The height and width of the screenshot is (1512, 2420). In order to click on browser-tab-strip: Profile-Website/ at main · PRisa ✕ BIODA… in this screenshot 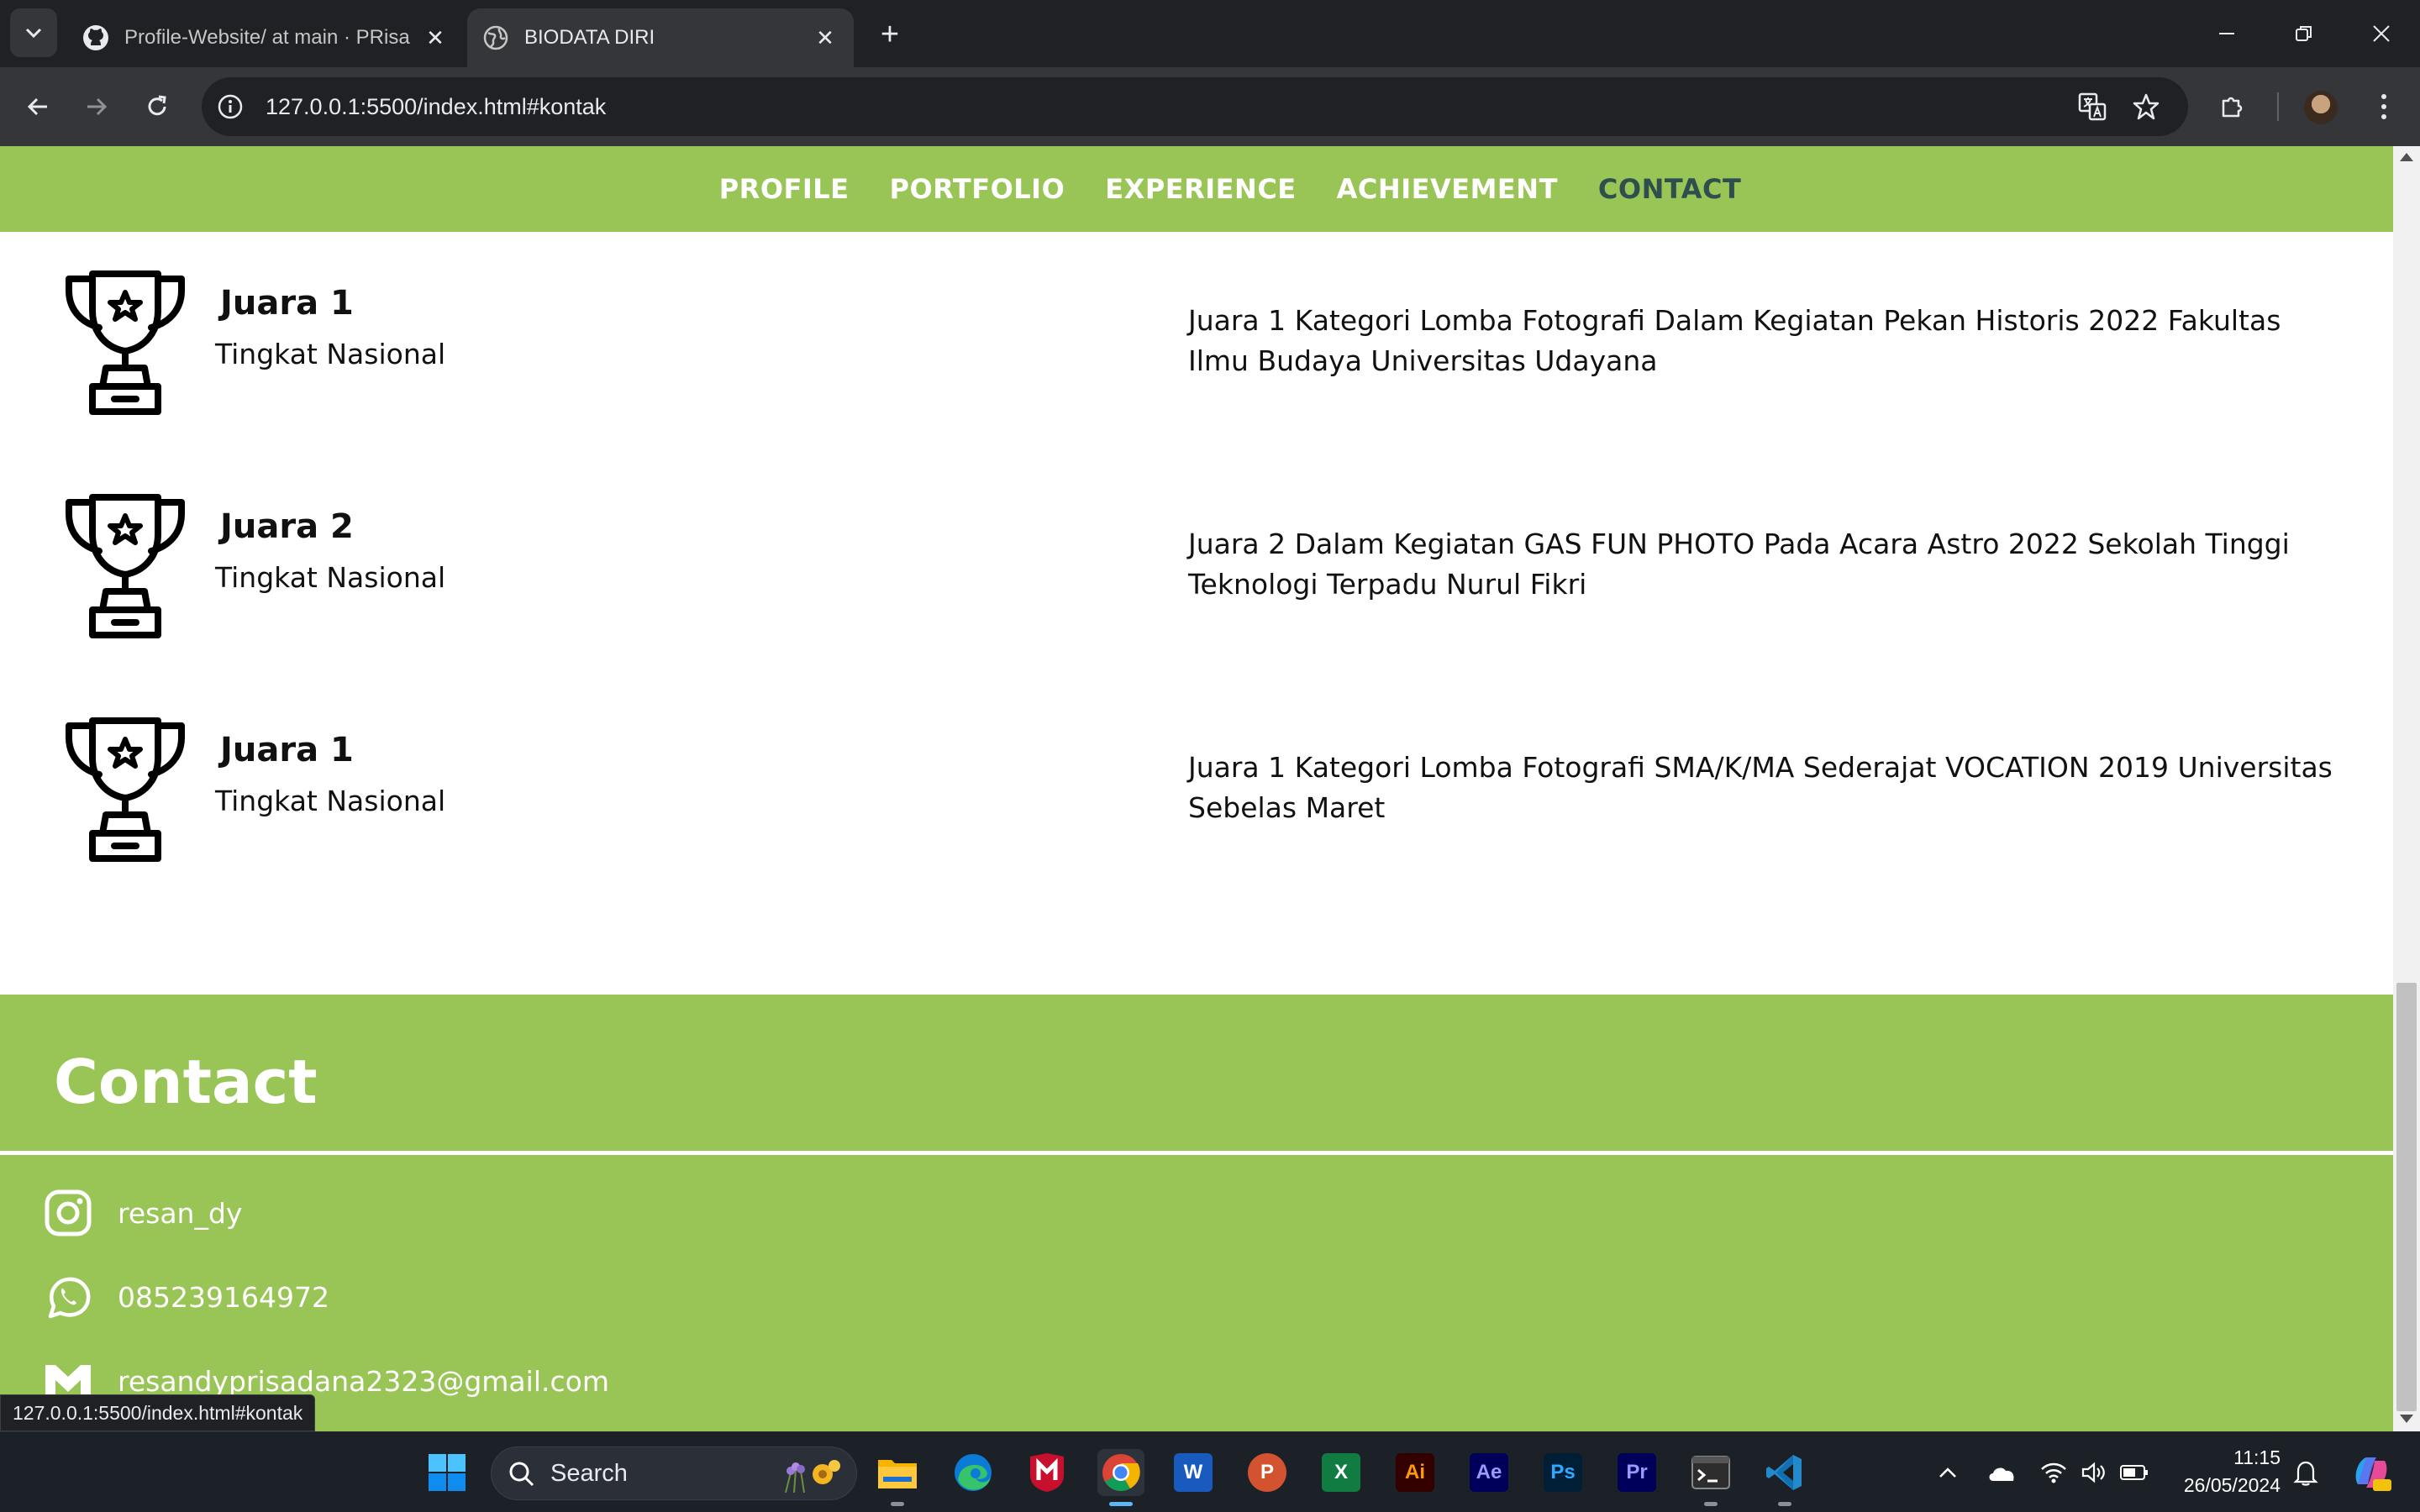, I will do `click(1210, 33)`.